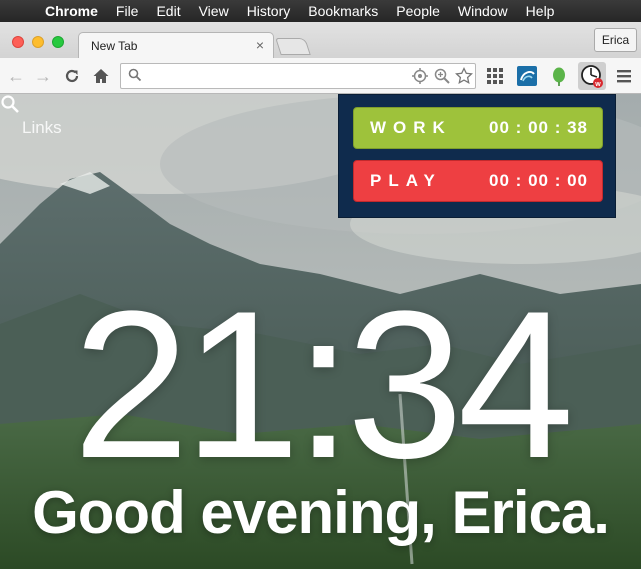 The image size is (641, 569). What do you see at coordinates (411, 127) in the screenshot?
I see `work-label: WORK` at bounding box center [411, 127].